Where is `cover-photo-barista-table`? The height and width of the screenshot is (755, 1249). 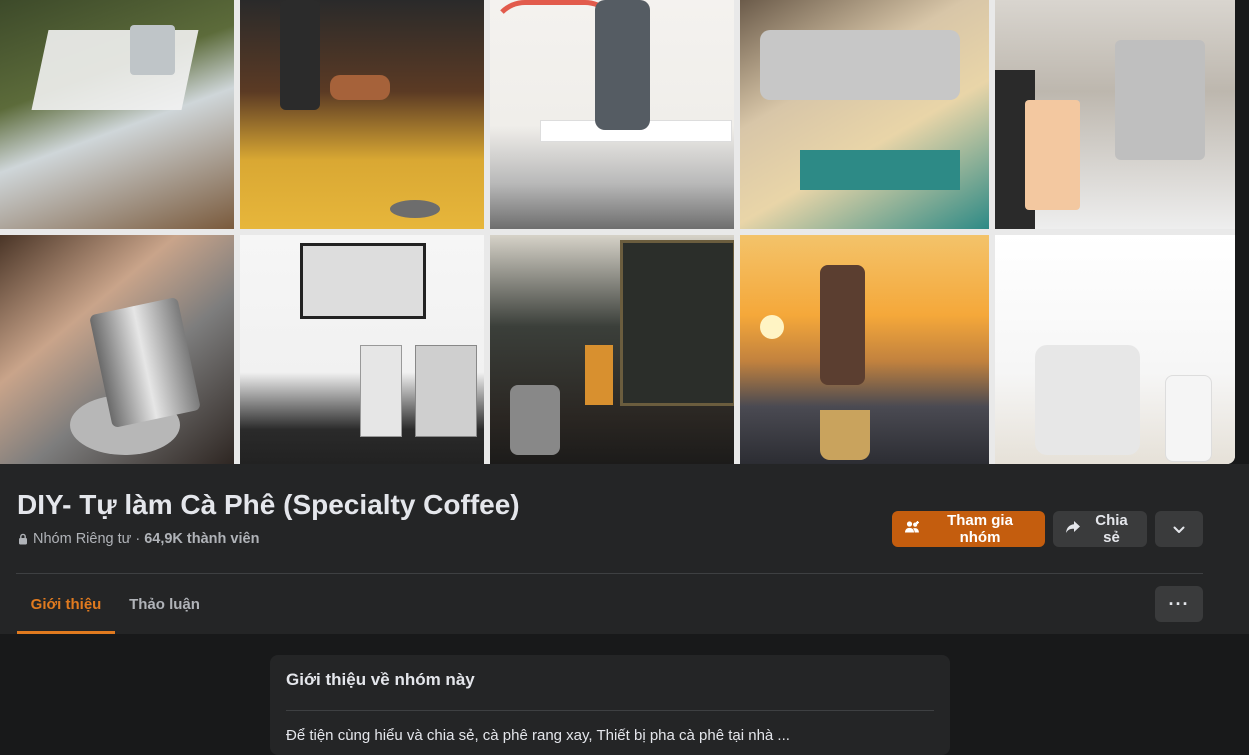 cover-photo-barista-table is located at coordinates (612, 114).